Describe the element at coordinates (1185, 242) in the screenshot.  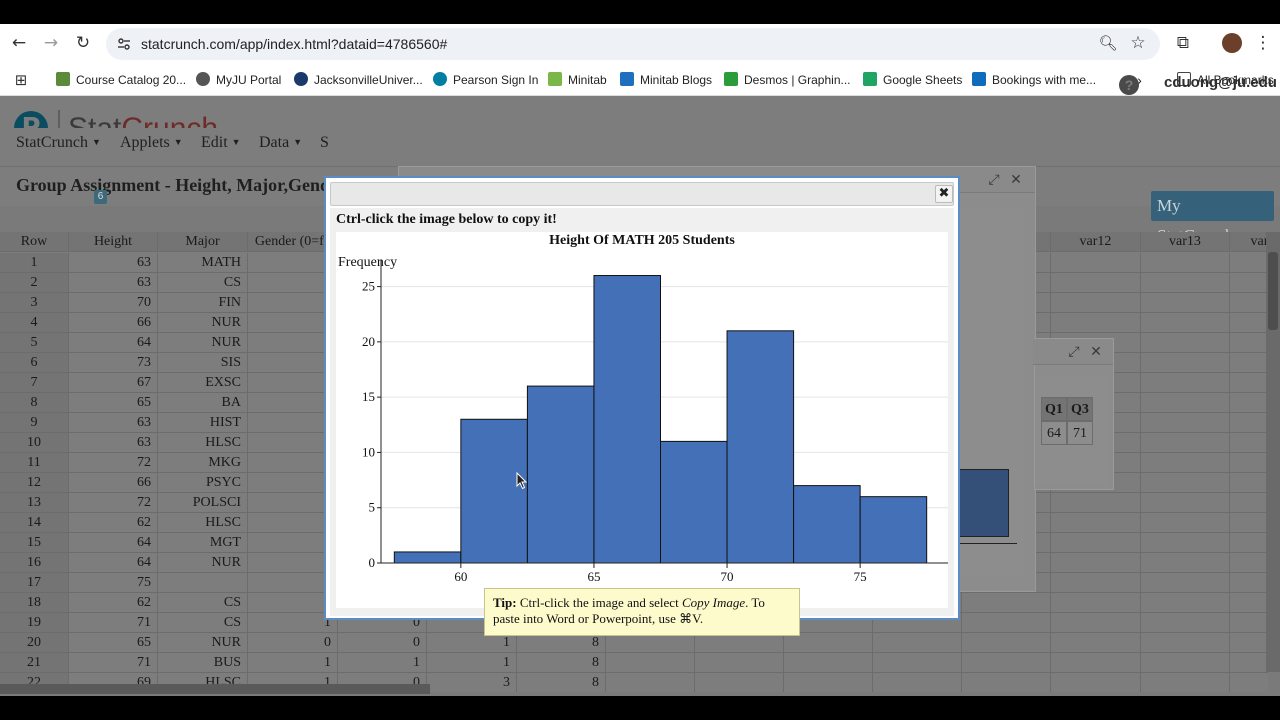
I see `column-header: var13` at that location.